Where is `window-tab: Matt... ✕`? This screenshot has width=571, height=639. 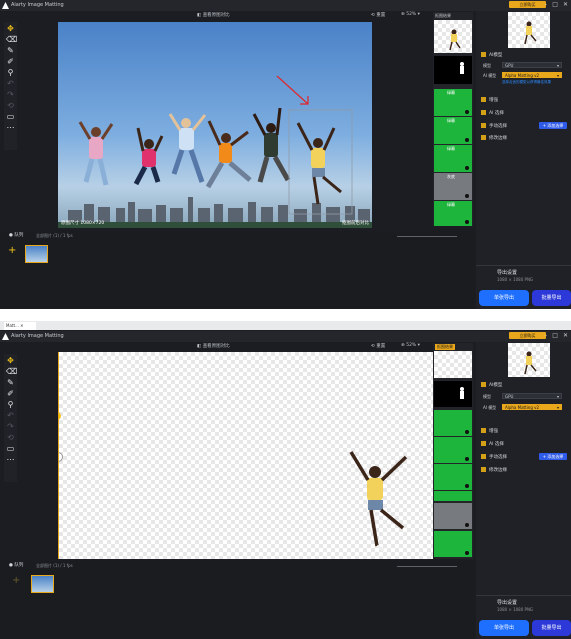
window-tab: Matt... ✕ is located at coordinates (20, 326).